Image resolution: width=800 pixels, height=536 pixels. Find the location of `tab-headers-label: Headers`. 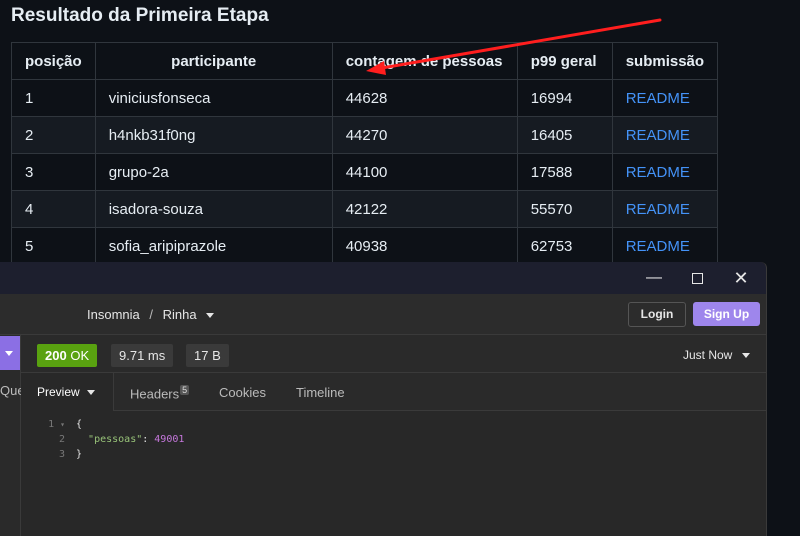

tab-headers-label: Headers is located at coordinates (155, 394).